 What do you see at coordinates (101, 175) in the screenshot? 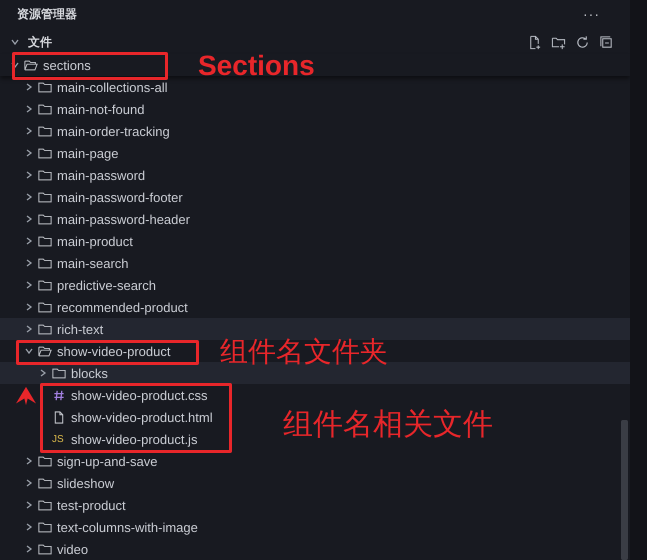
I see `tree-item-label: main-password` at bounding box center [101, 175].